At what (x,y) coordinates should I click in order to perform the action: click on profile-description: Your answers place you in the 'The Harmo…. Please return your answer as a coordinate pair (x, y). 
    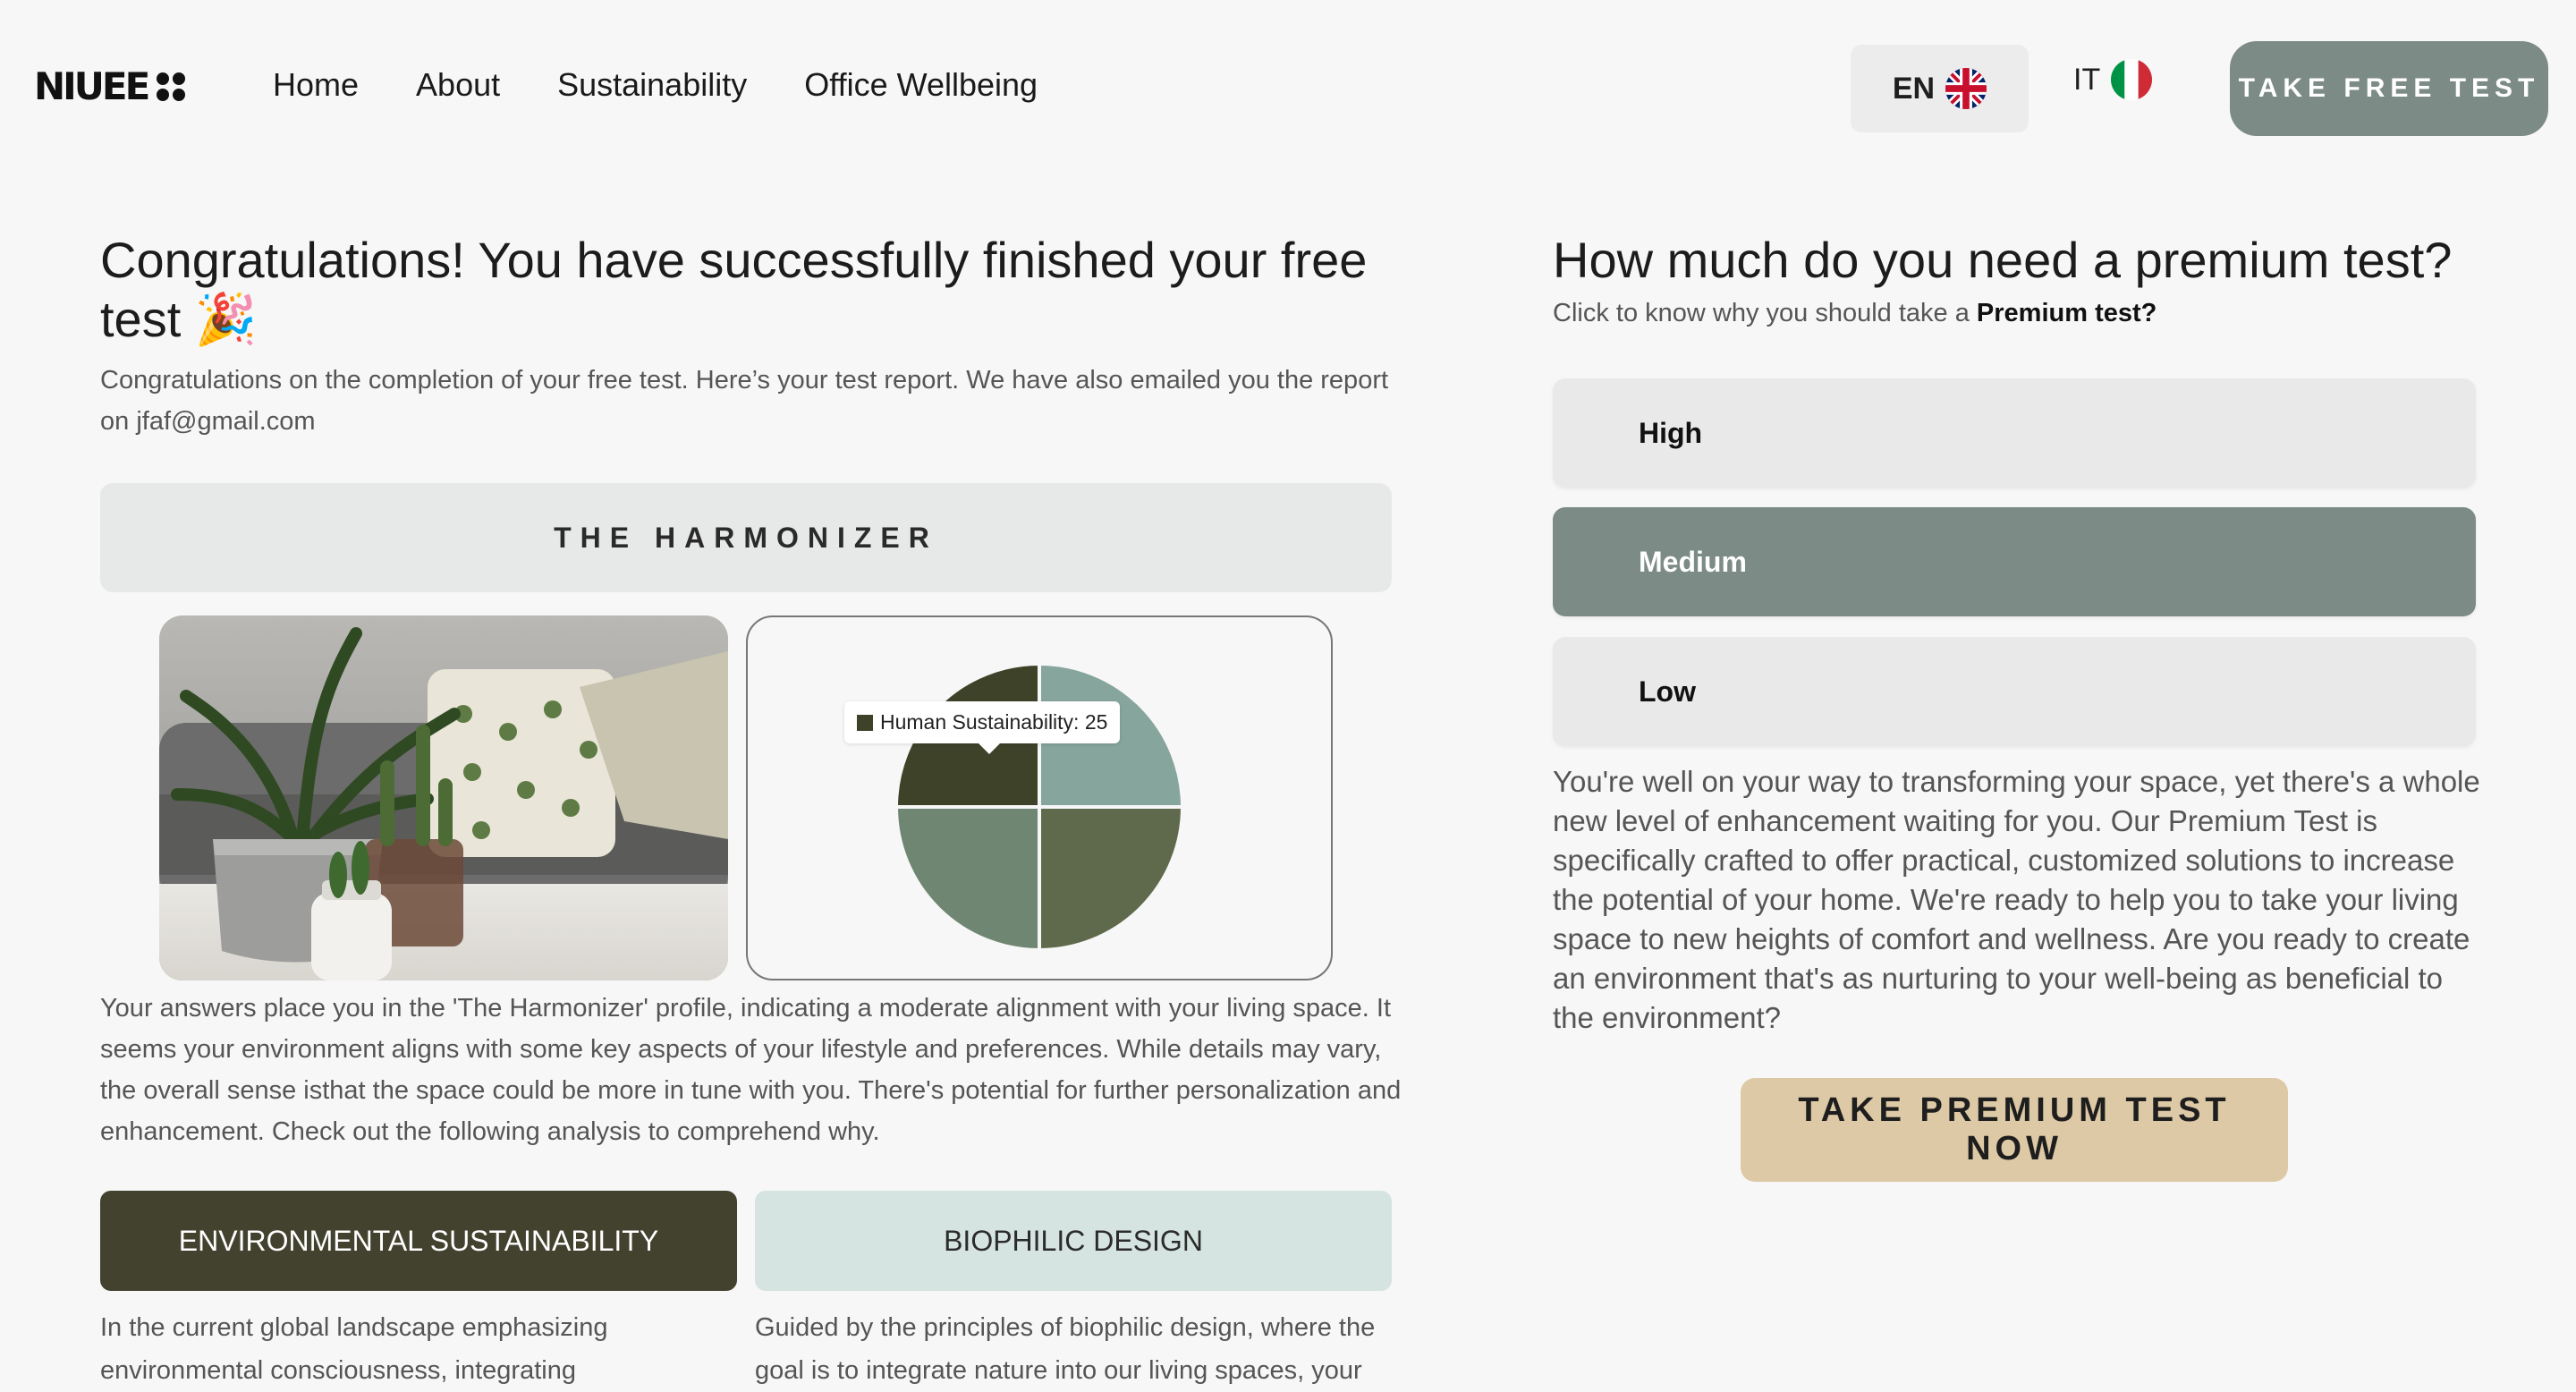
    Looking at the image, I should click on (751, 1070).